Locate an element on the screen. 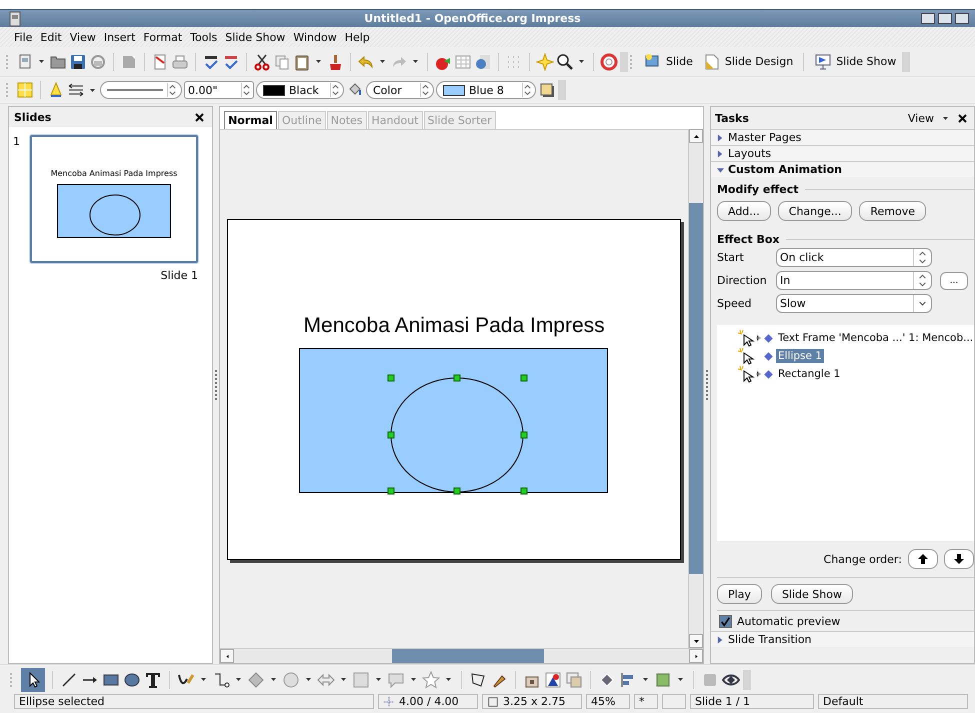 The width and height of the screenshot is (975, 713). menu-item: Insert is located at coordinates (120, 37).